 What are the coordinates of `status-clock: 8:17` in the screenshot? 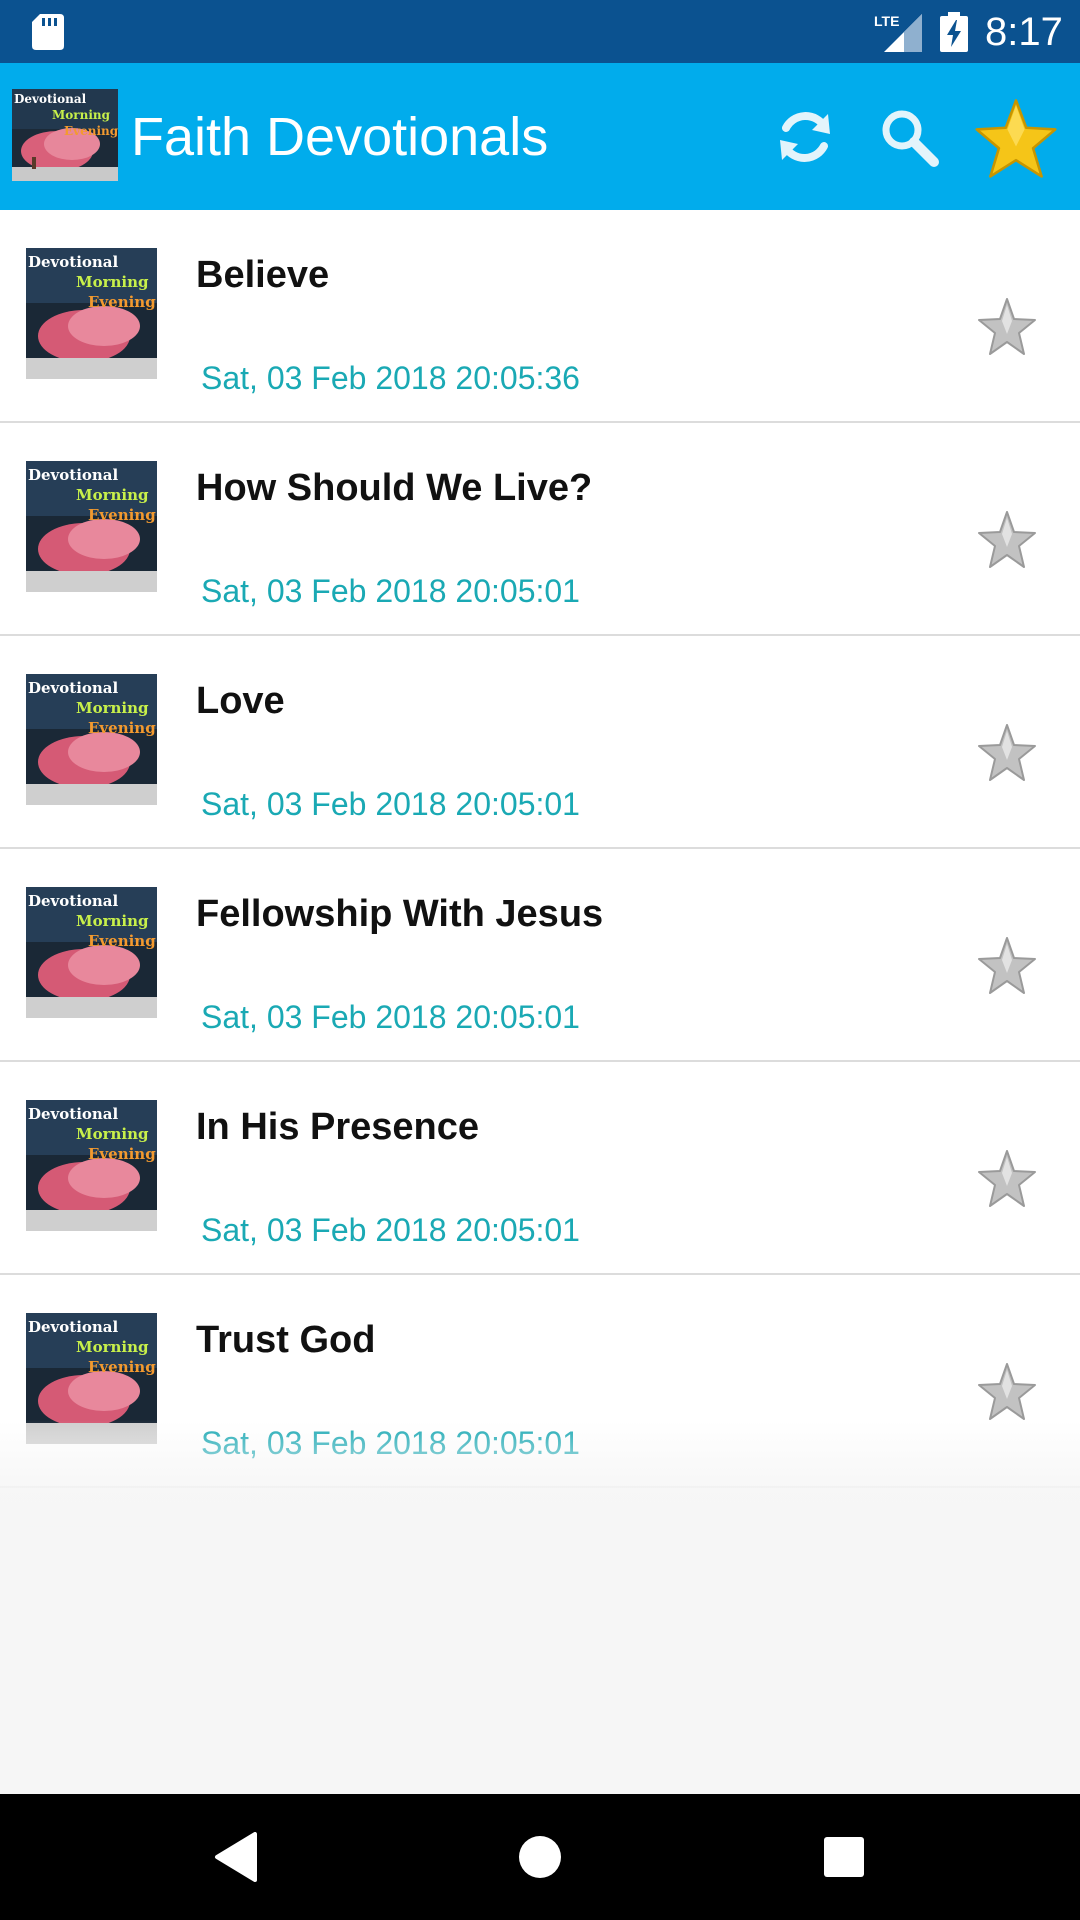 It's located at (1024, 32).